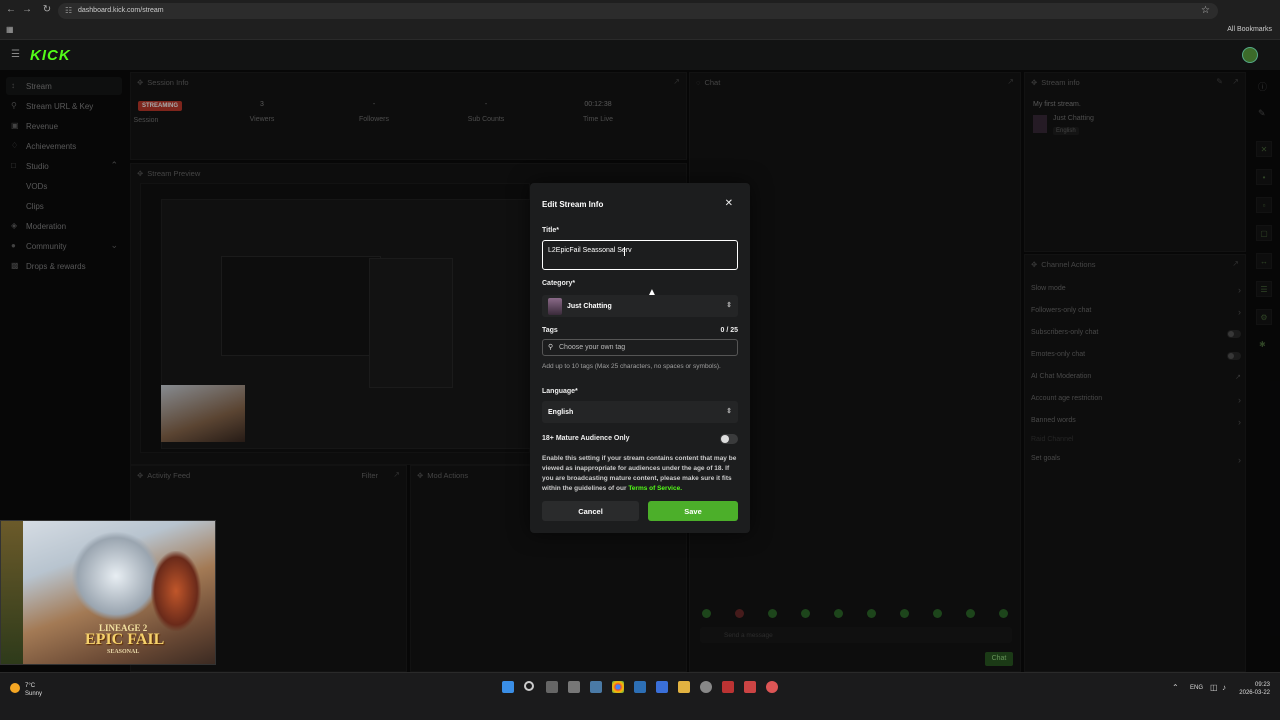 The height and width of the screenshot is (720, 1280). Describe the element at coordinates (33, 690) in the screenshot. I see `weather-widget: 7°C Sunny` at that location.